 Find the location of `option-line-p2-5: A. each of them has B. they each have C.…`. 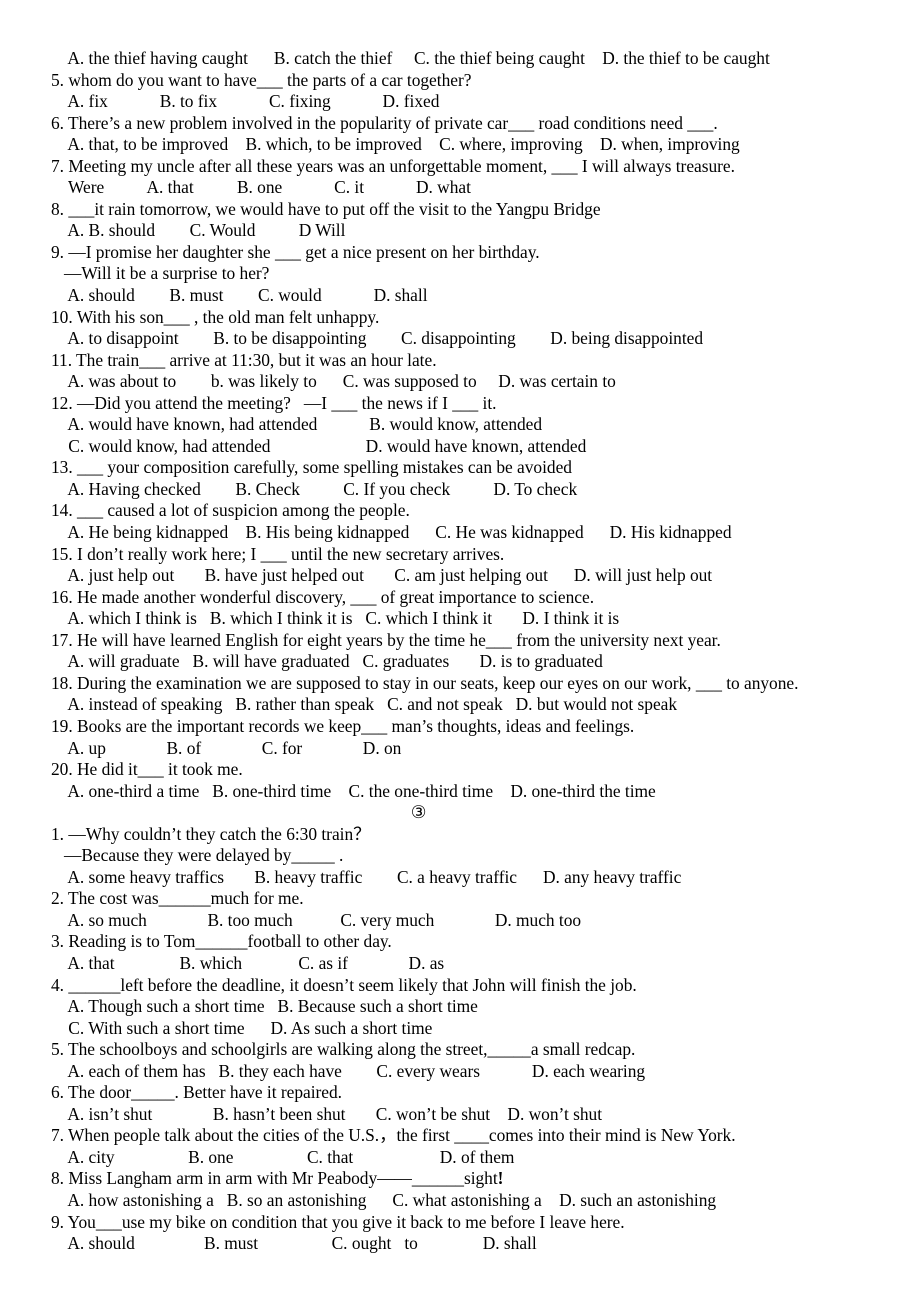

option-line-p2-5: A. each of them has B. they each have C.… is located at coordinates (348, 1070).